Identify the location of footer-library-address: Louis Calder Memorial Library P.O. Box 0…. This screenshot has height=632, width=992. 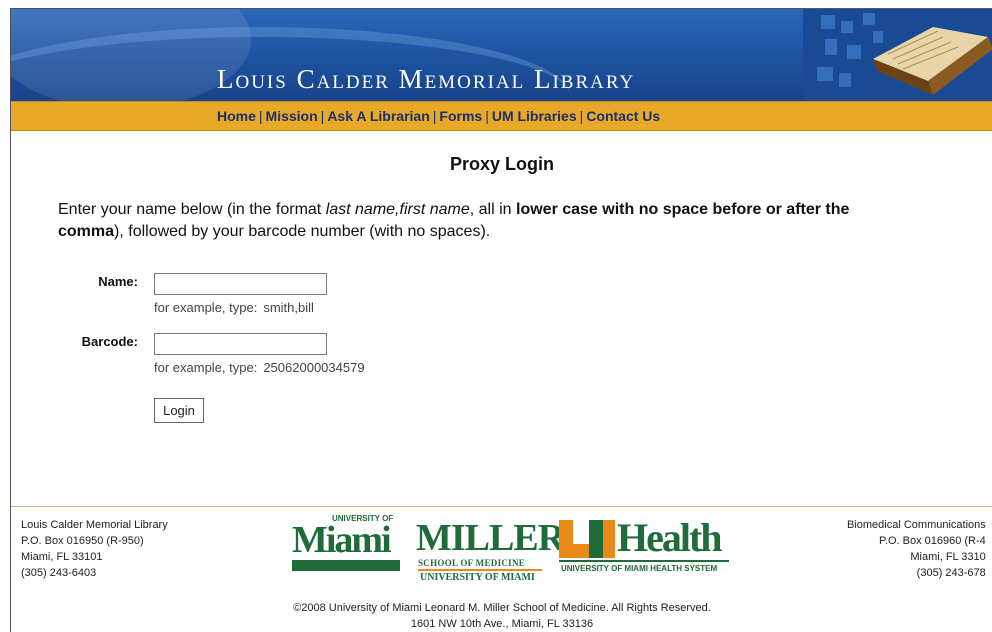
(94, 549).